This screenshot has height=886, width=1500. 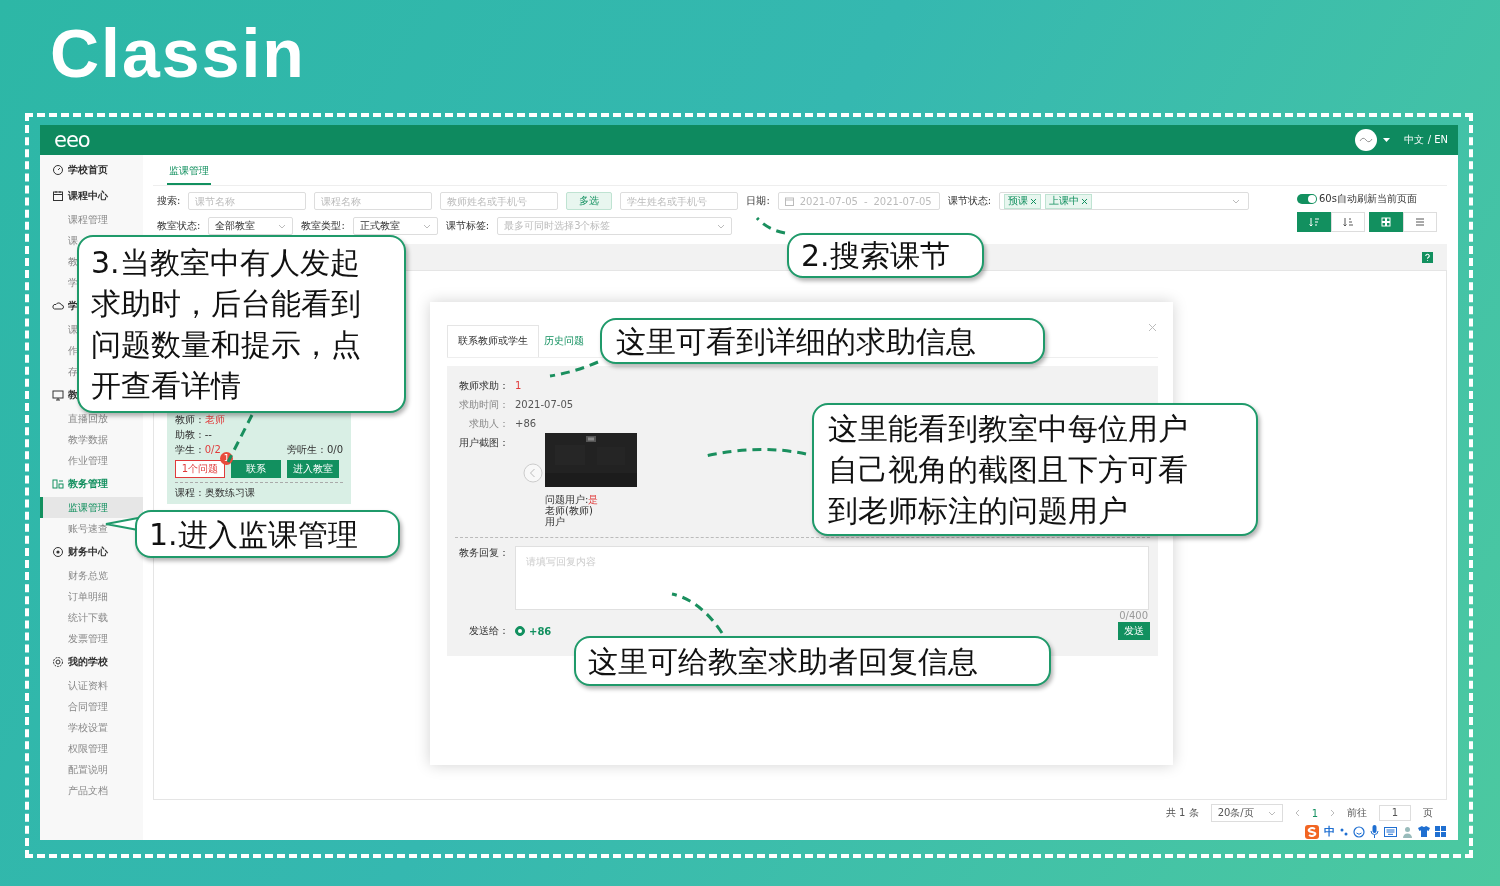 What do you see at coordinates (885, 255) in the screenshot?
I see `callout: 2.搜索课节` at bounding box center [885, 255].